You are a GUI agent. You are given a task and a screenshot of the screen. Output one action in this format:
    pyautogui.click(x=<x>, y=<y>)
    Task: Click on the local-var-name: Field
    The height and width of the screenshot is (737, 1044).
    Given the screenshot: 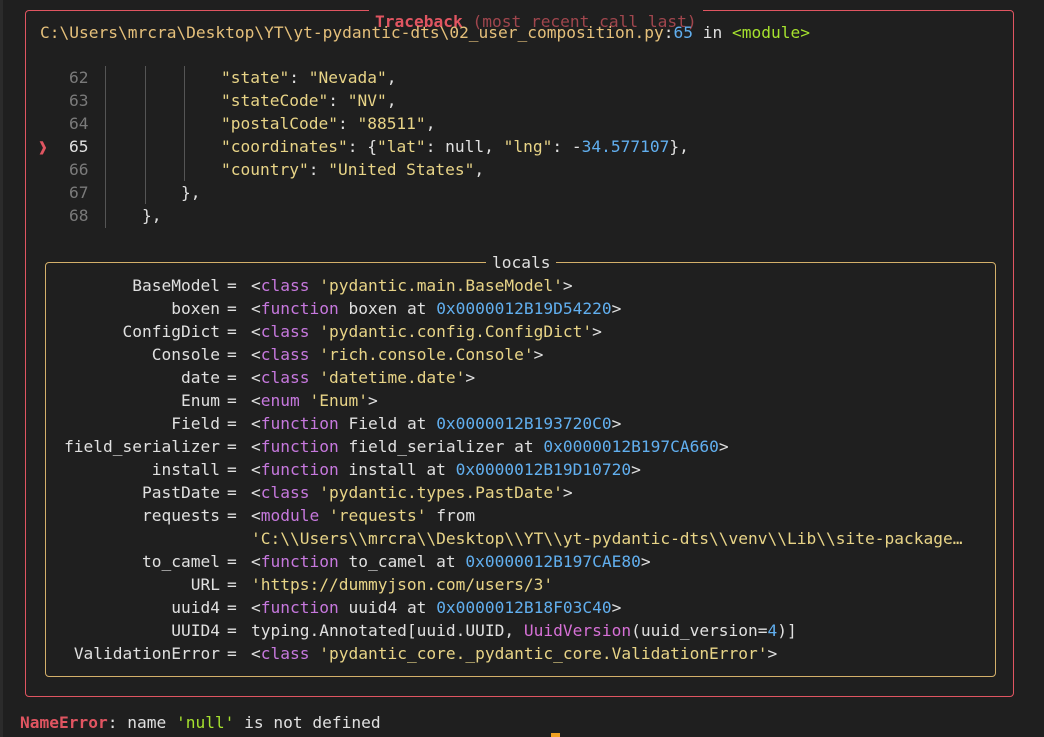 What is the action you would take?
    pyautogui.click(x=195, y=423)
    